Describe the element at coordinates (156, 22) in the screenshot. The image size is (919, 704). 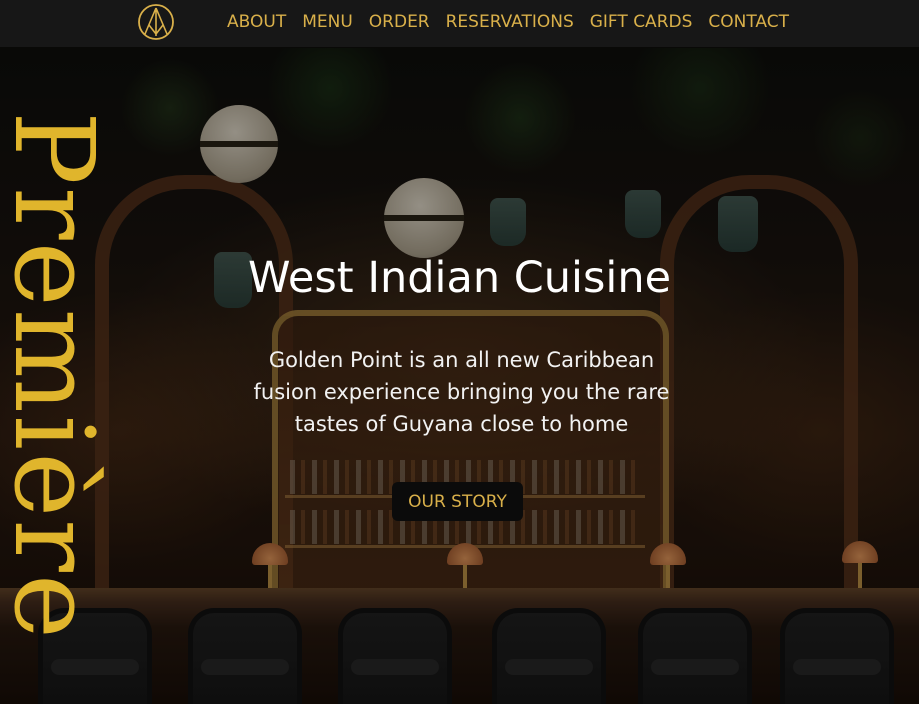
I see `compass-arrow-logo-icon` at that location.